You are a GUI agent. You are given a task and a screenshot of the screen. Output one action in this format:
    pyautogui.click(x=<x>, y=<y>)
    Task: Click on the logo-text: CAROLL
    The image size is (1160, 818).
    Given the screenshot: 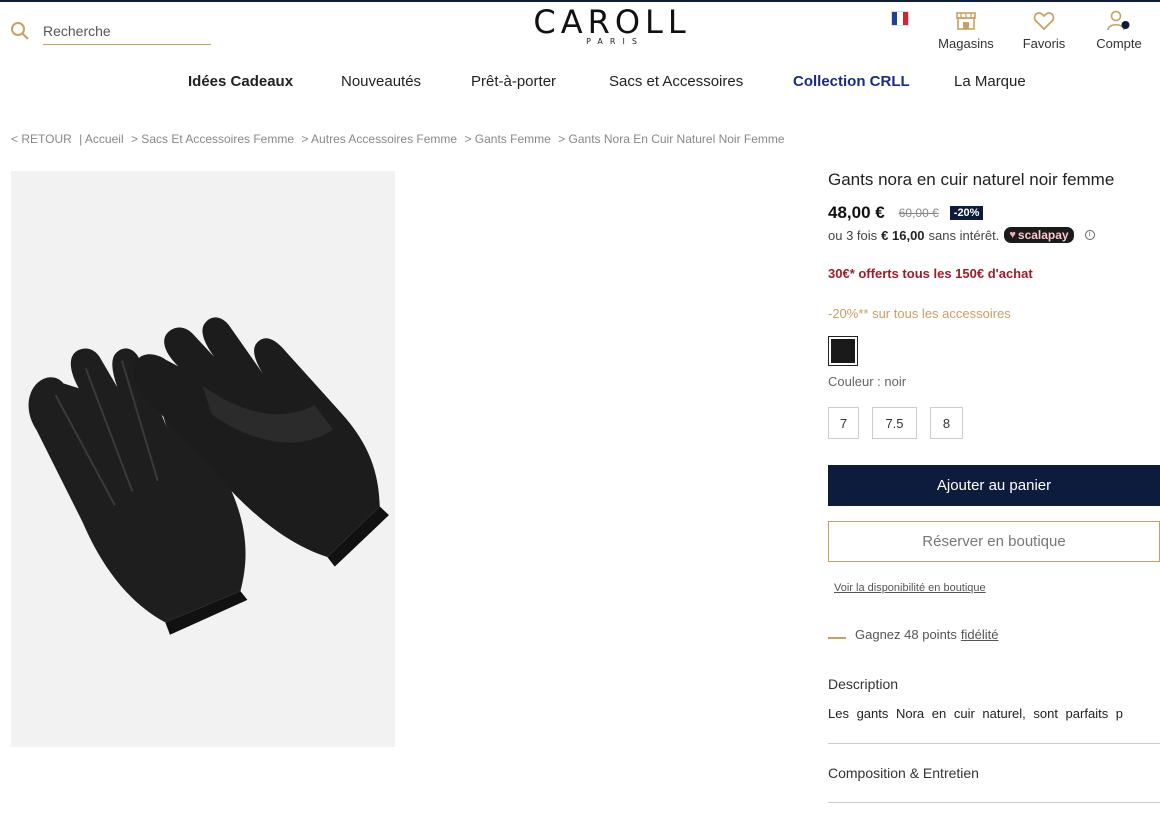 What is the action you would take?
    pyautogui.click(x=612, y=22)
    